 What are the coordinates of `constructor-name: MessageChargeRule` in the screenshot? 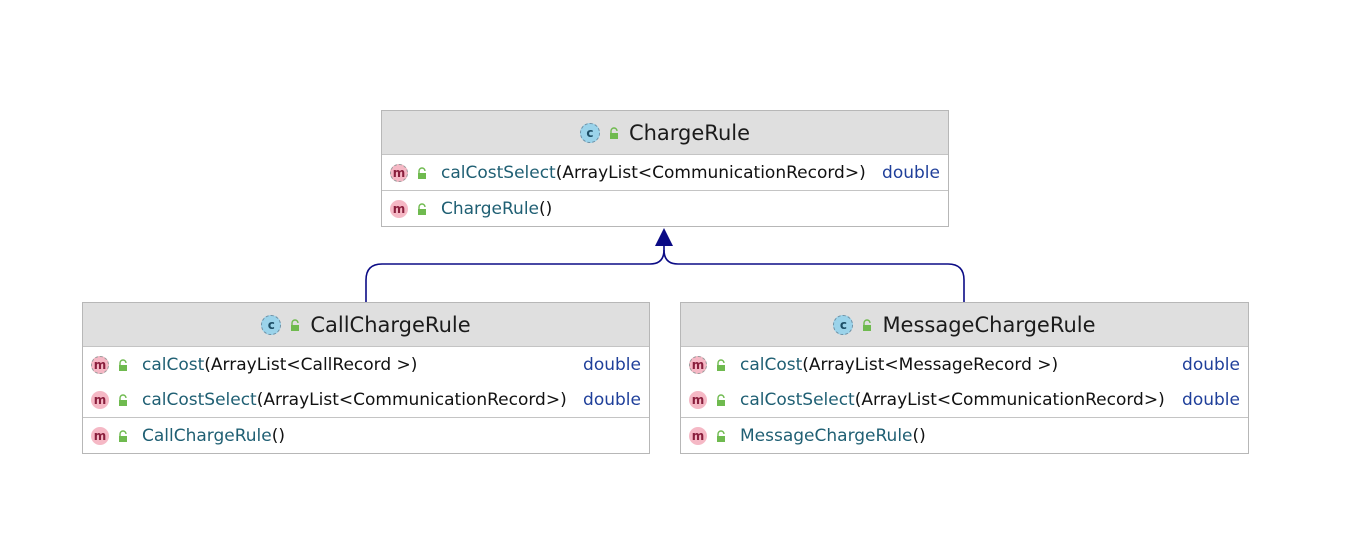 It's located at (826, 435).